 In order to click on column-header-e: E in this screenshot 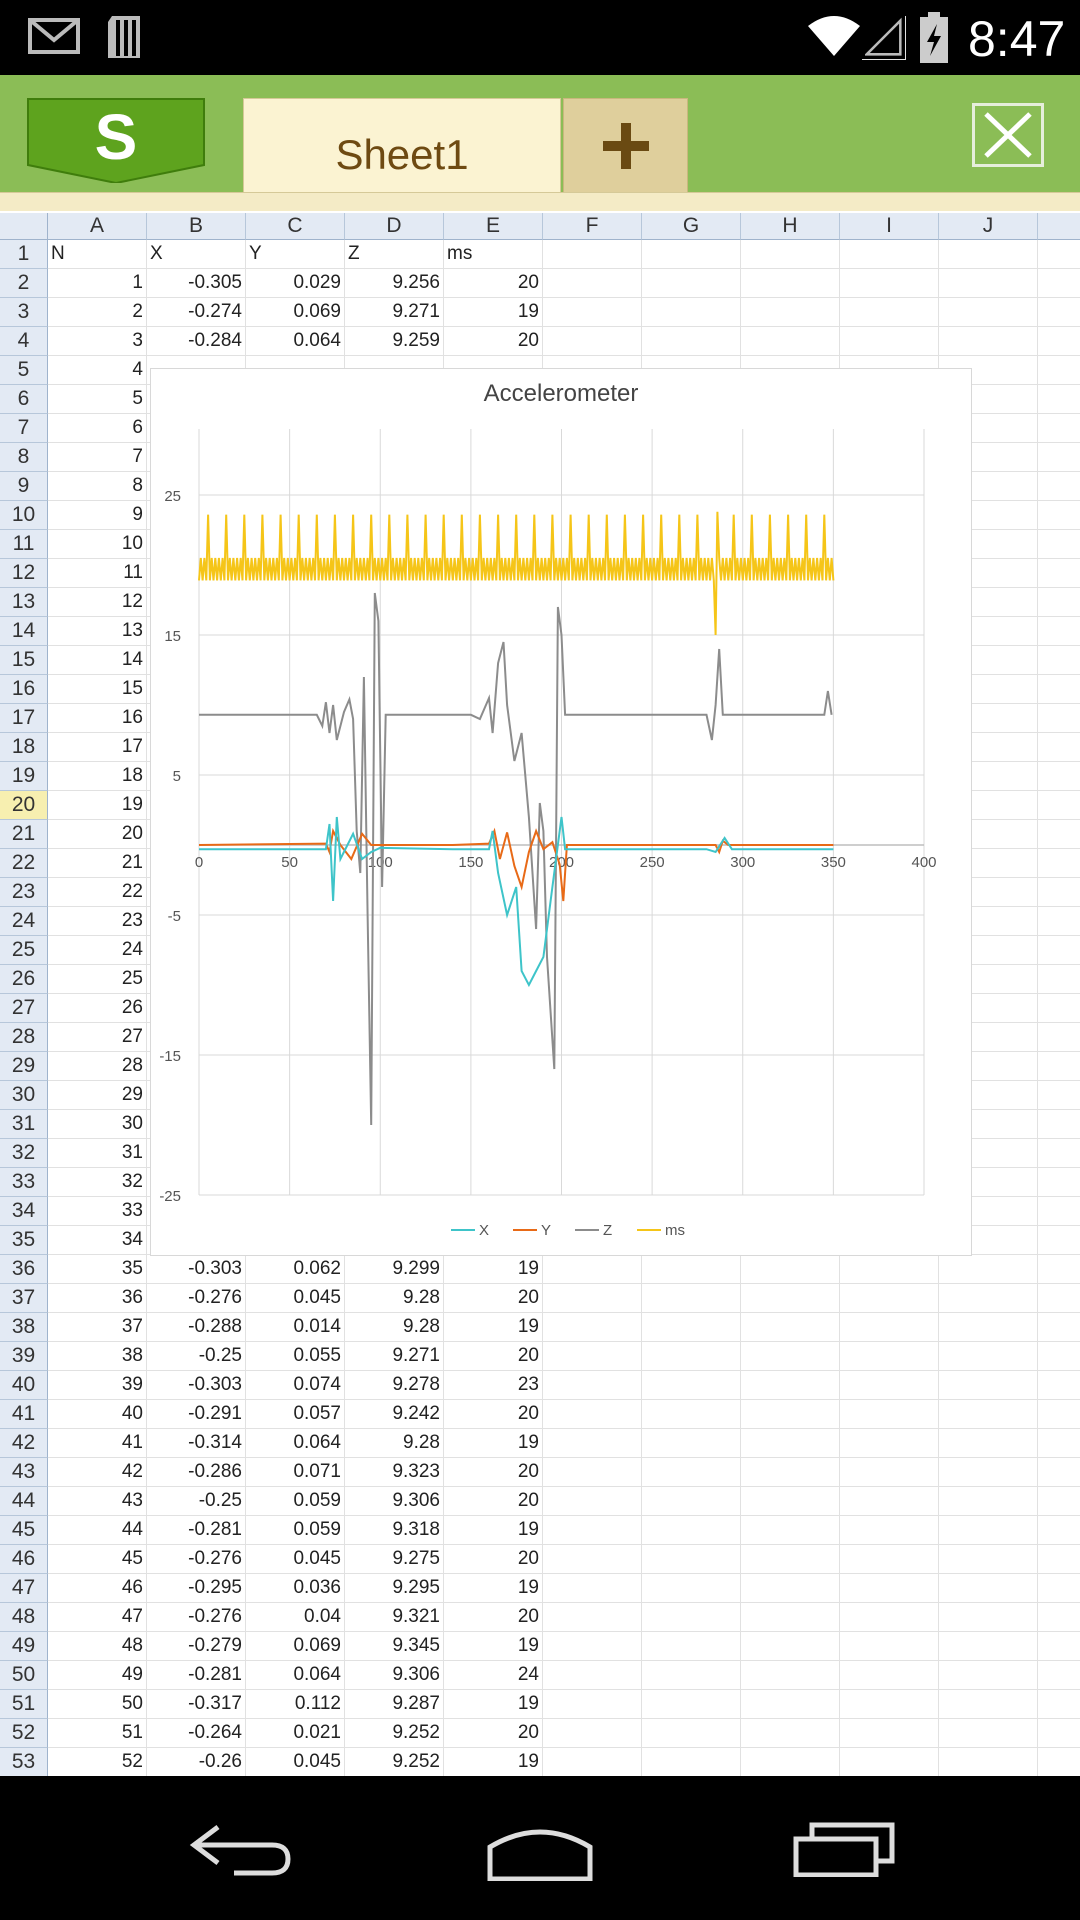, I will do `click(493, 226)`.